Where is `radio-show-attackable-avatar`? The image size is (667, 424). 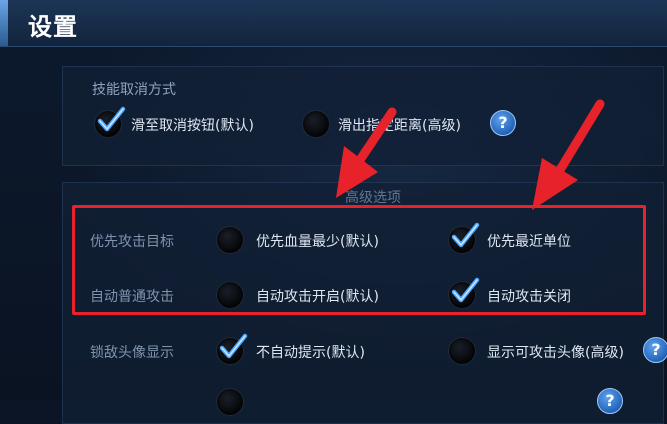 radio-show-attackable-avatar is located at coordinates (462, 351).